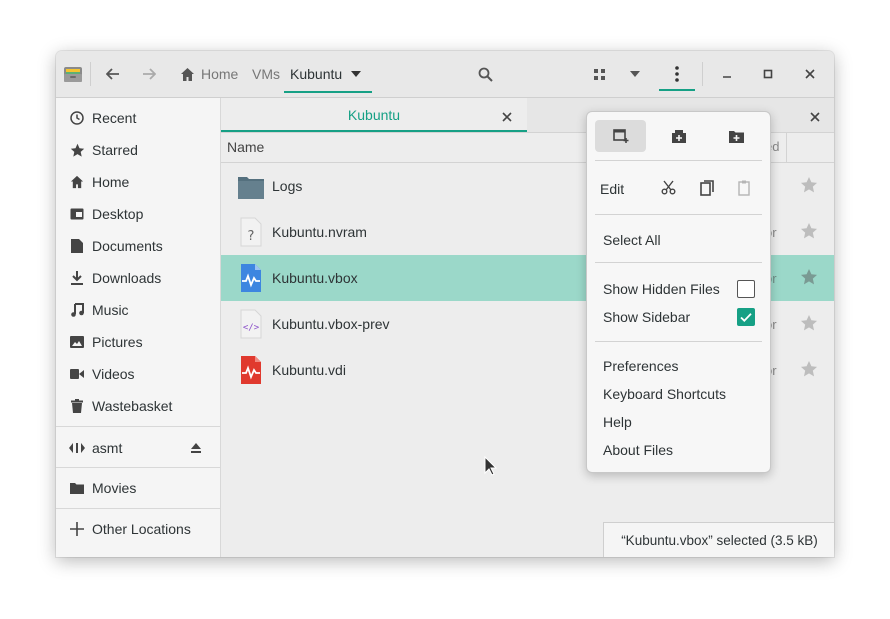 The width and height of the screenshot is (890, 619). I want to click on xml-file-icon: </>, so click(251, 324).